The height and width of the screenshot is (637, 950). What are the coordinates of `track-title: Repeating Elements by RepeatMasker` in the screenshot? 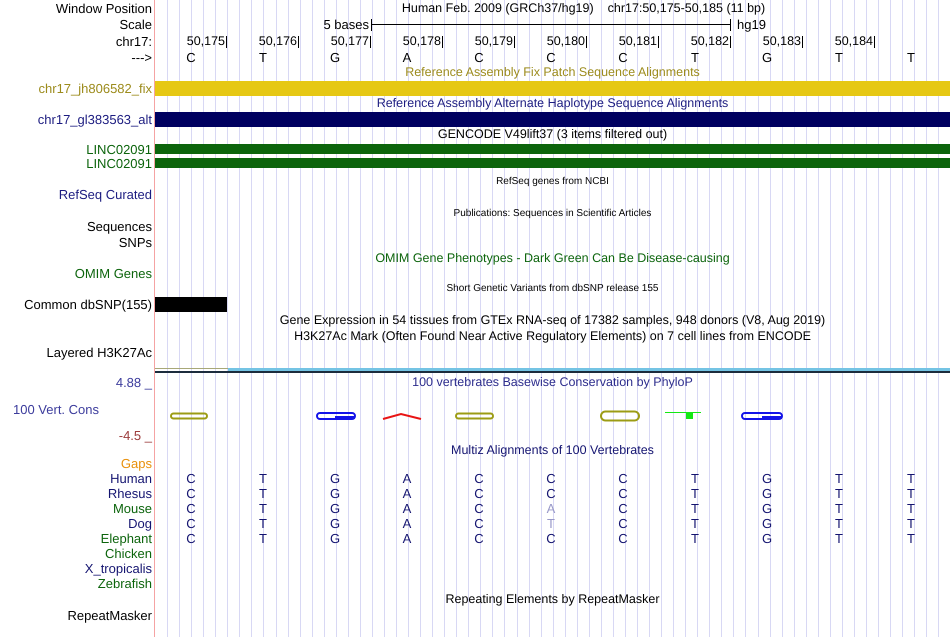 It's located at (552, 599).